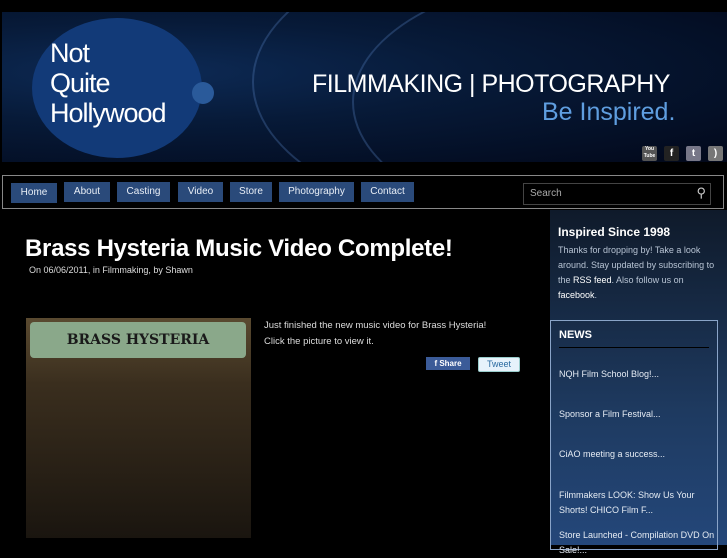 This screenshot has width=727, height=558. Describe the element at coordinates (319, 341) in the screenshot. I see `body-line: Click the picture to view it.` at that location.